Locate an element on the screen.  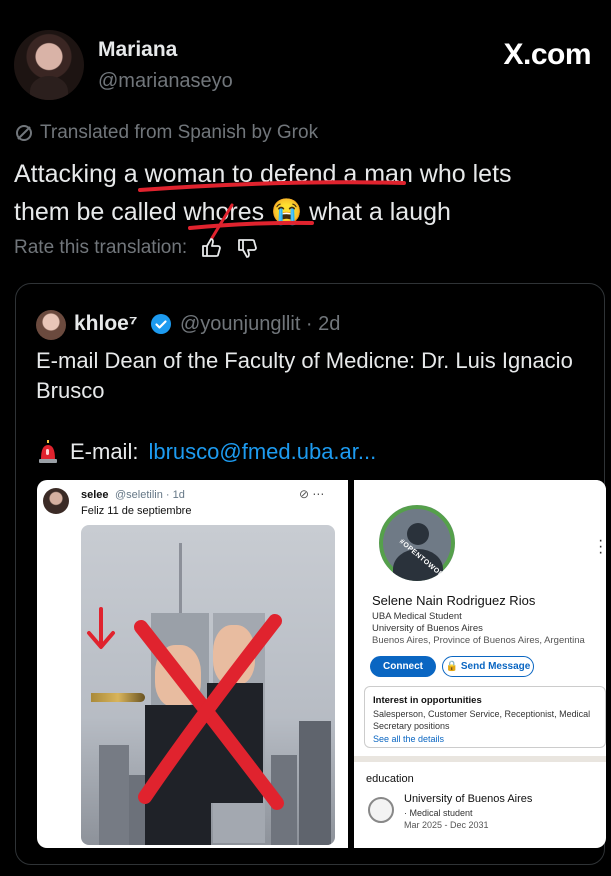
embedded-handle-time: @seletilin · 1d is located at coordinates (150, 495).